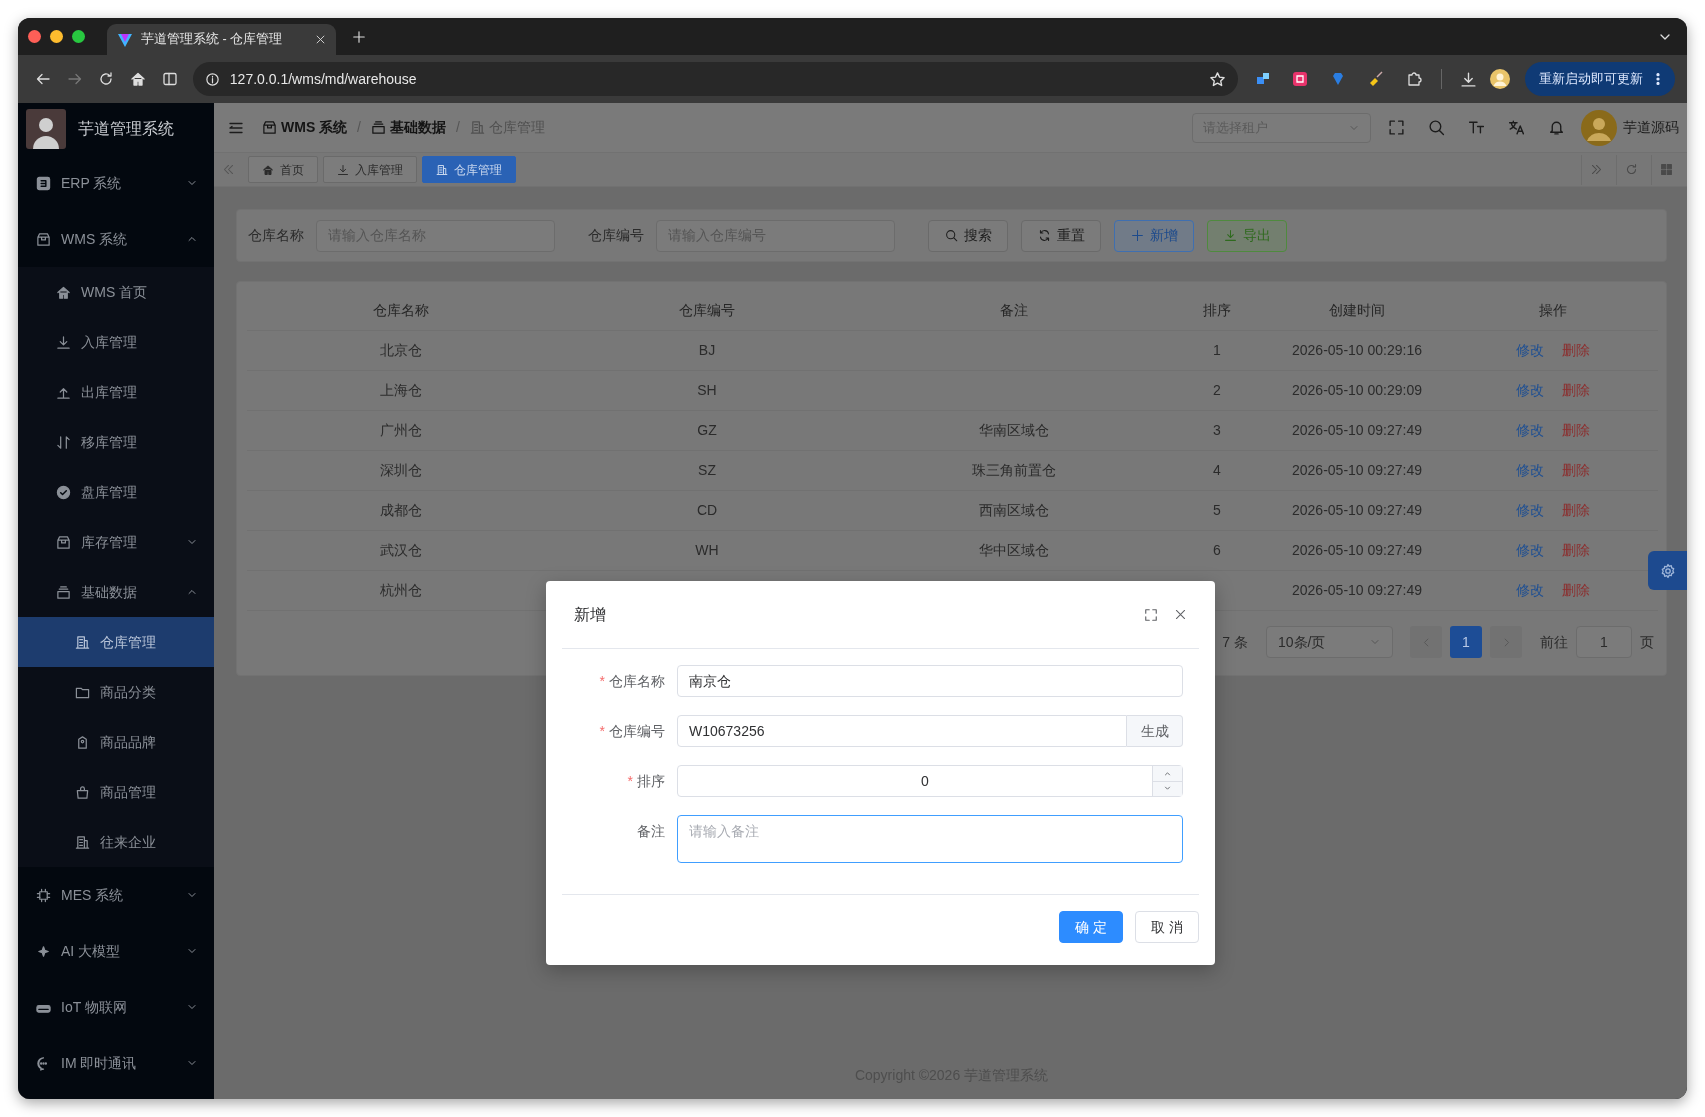  Describe the element at coordinates (116, 1007) in the screenshot. I see `menu-item: IoT 物联网` at that location.